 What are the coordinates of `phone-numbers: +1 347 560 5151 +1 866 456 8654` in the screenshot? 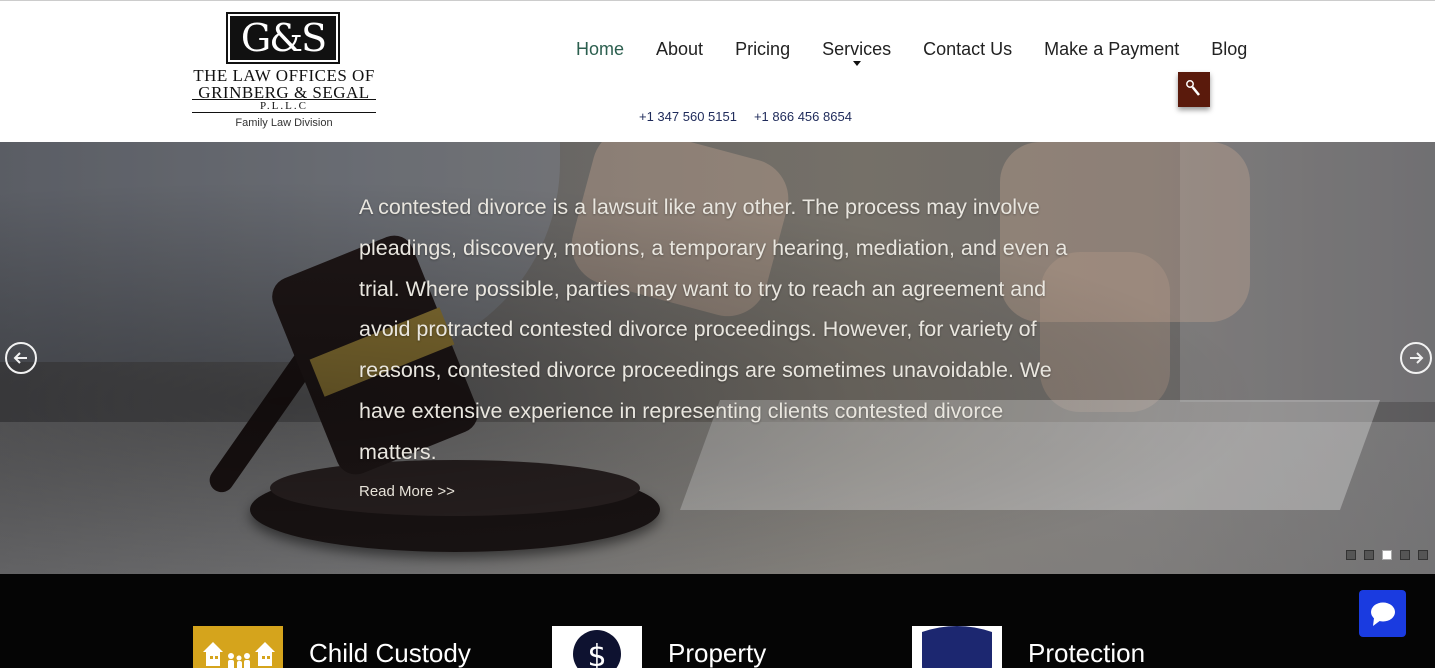 It's located at (745, 116).